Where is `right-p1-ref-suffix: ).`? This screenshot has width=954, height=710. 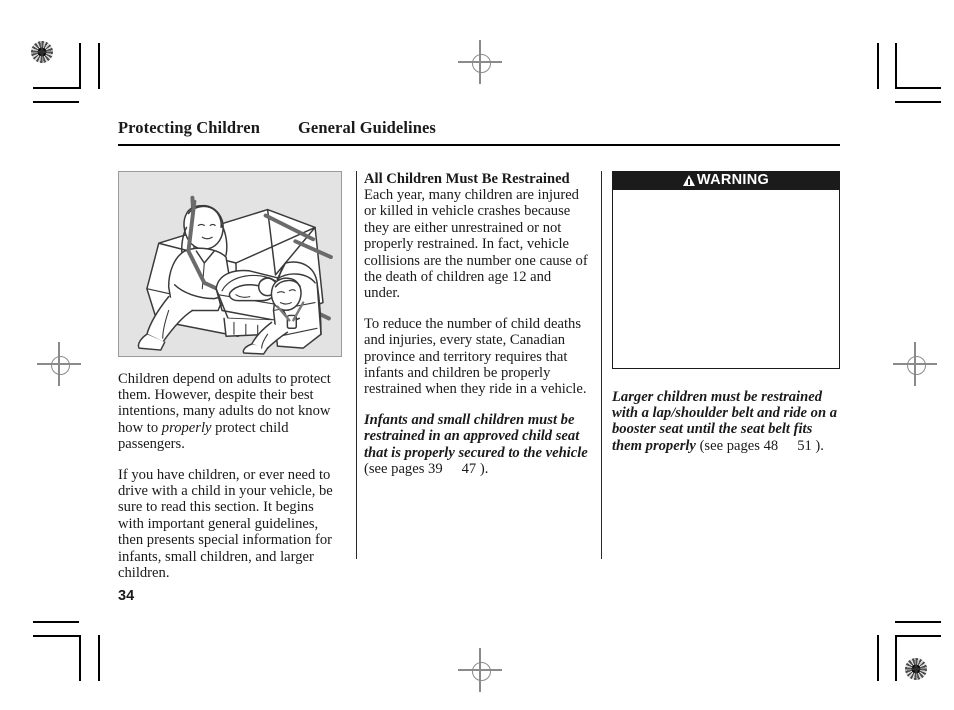 right-p1-ref-suffix: ). is located at coordinates (817, 445).